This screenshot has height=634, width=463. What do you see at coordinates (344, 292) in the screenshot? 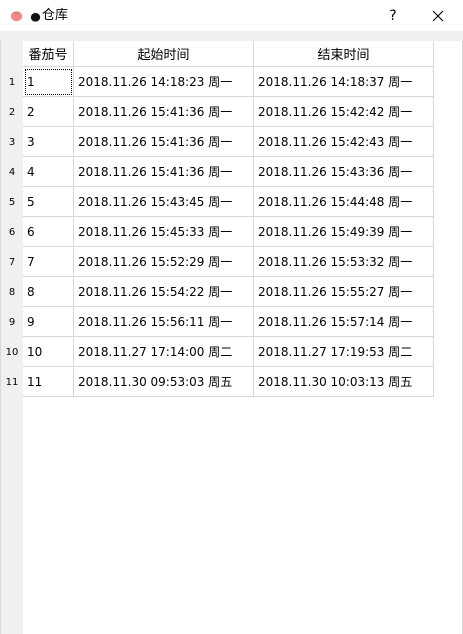
I see `cell-end-time: 2018.11.26 15:55:27 周一` at bounding box center [344, 292].